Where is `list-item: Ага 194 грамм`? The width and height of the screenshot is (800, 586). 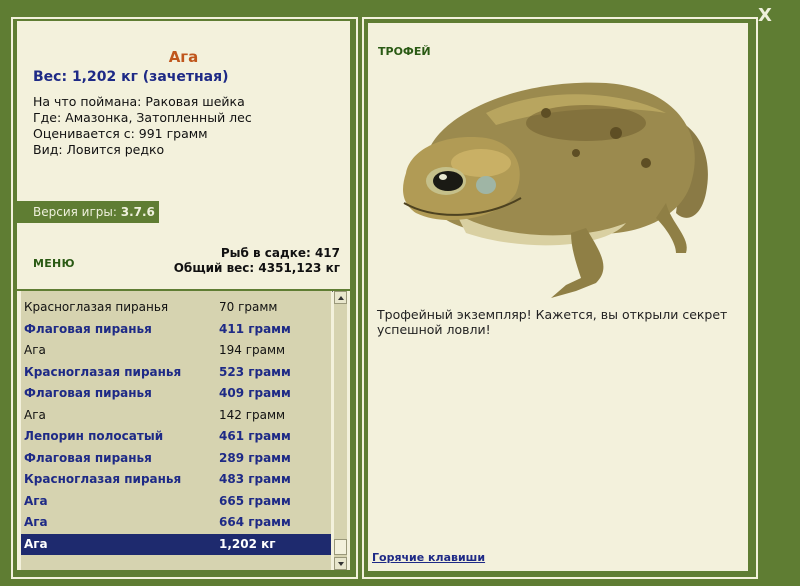 list-item: Ага 194 грамм is located at coordinates (176, 350).